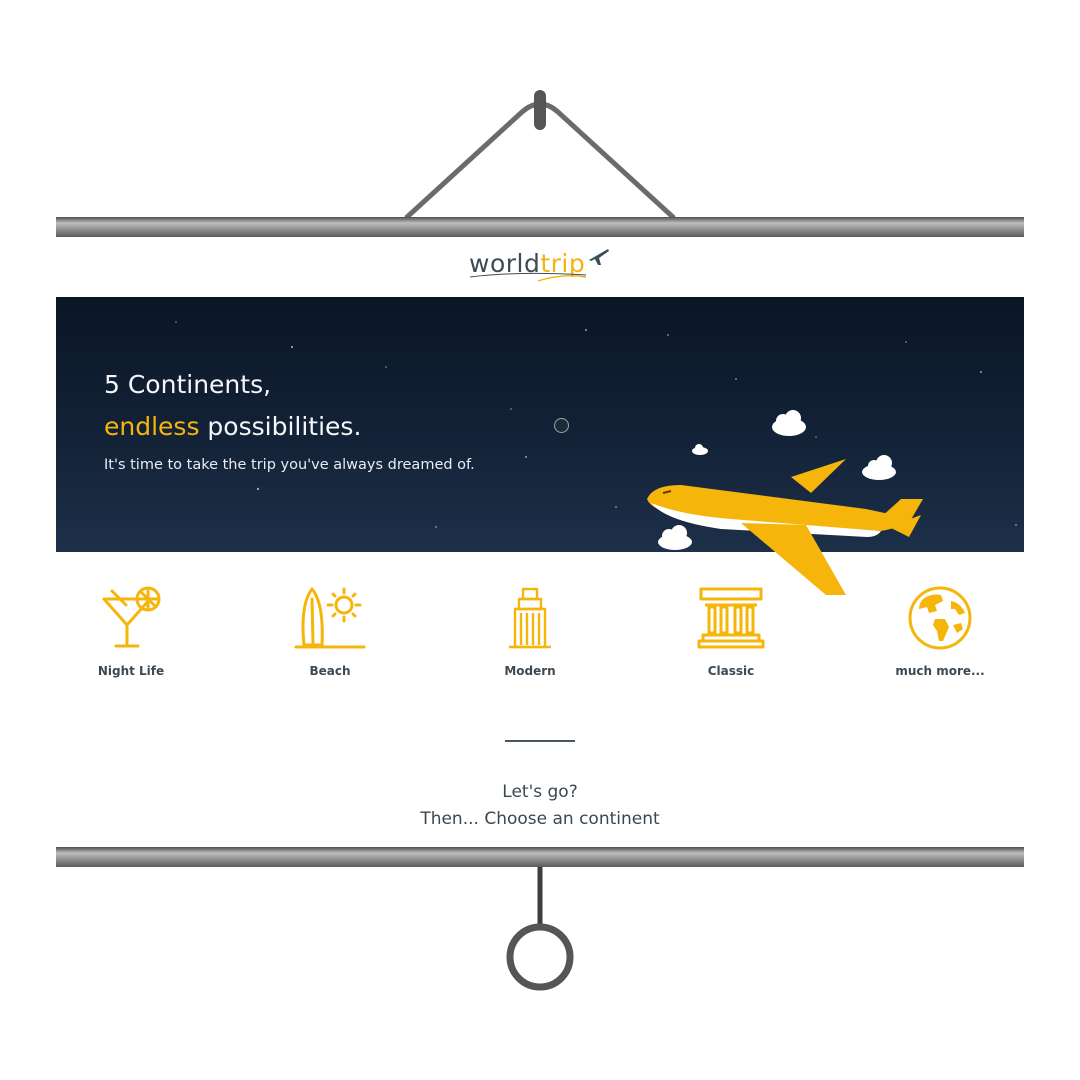  Describe the element at coordinates (540, 957) in the screenshot. I see `bottom-ring` at that location.